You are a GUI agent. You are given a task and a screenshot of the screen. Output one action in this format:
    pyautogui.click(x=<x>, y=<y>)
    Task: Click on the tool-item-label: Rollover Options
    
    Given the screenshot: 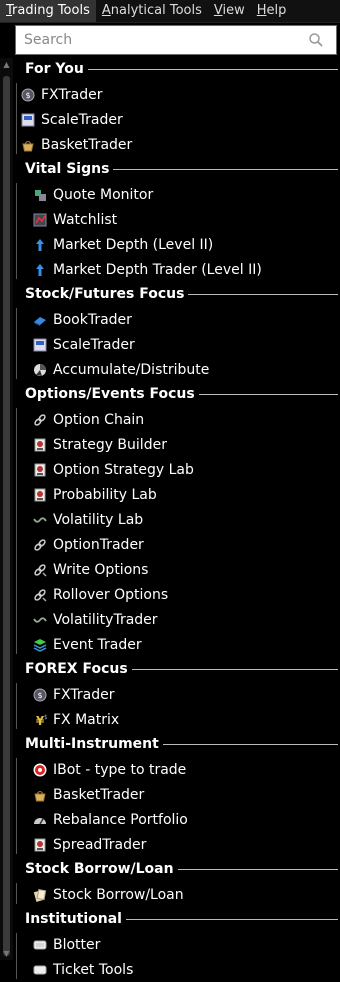 What is the action you would take?
    pyautogui.click(x=111, y=595)
    